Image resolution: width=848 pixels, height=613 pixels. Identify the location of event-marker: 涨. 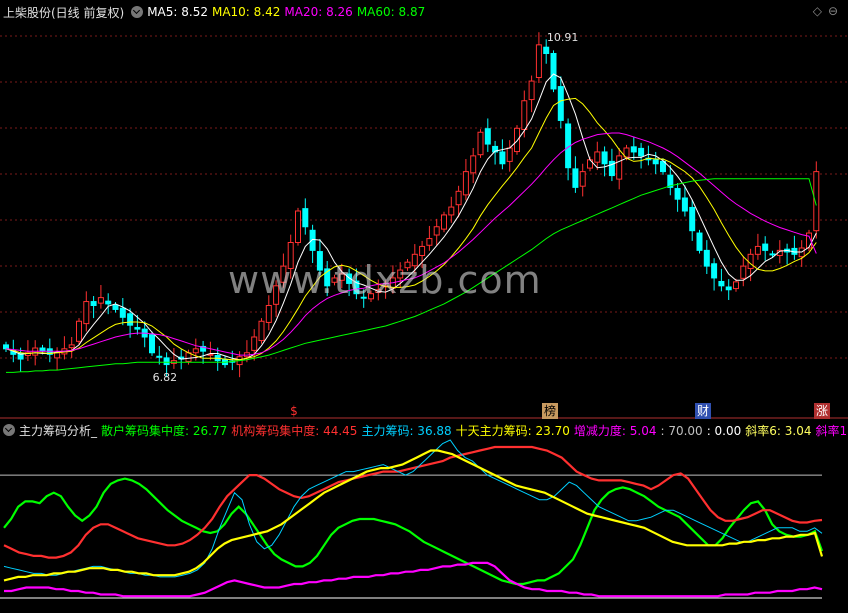
(822, 411).